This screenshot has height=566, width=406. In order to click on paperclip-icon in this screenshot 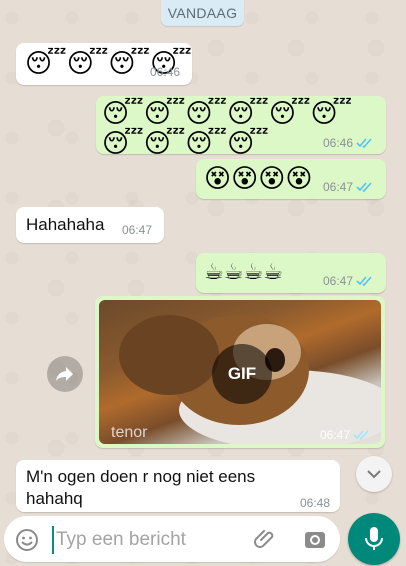, I will do `click(264, 539)`.